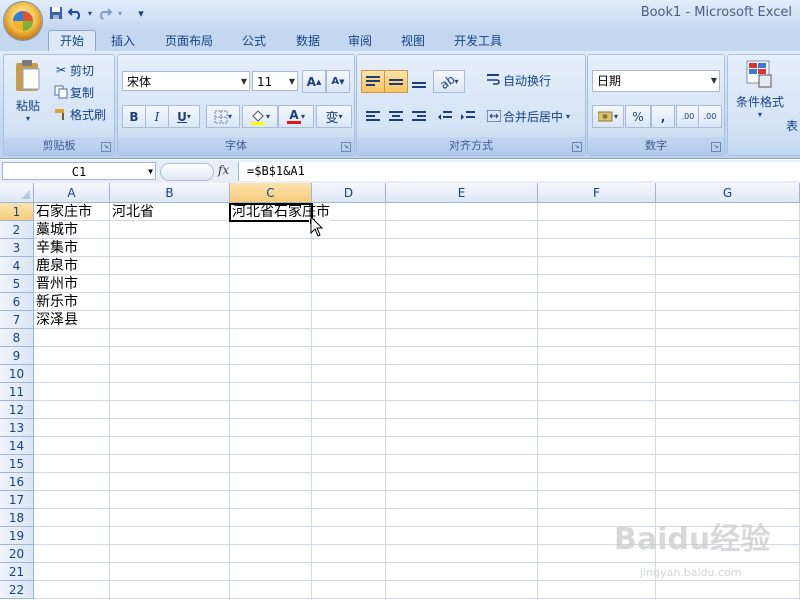 The height and width of the screenshot is (600, 800). Describe the element at coordinates (656, 81) in the screenshot. I see `number-format-combo: 日期 ▼` at that location.